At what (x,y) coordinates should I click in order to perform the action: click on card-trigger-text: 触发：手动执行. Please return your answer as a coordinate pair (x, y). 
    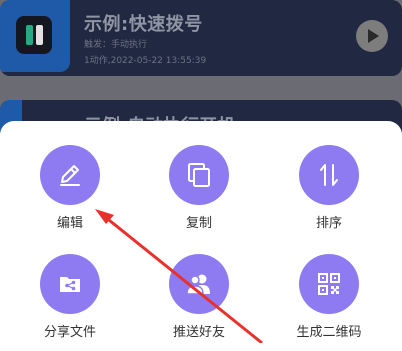
    Looking at the image, I should click on (116, 45).